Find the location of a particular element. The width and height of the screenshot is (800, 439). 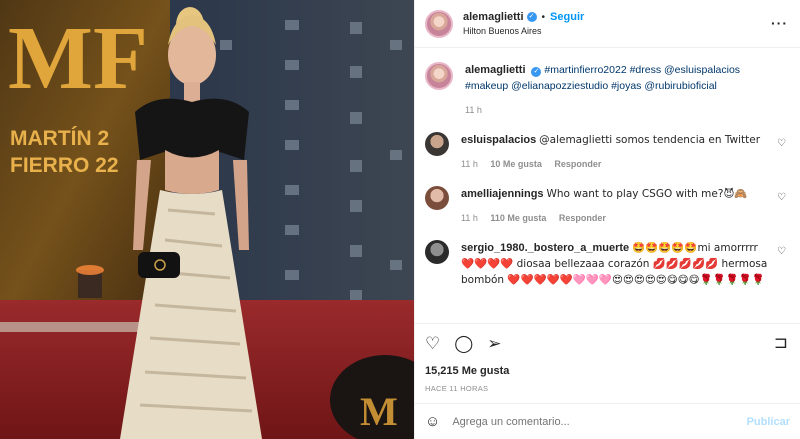

comment-text: @alemaglietti somos tendencia en Twitter is located at coordinates (650, 140).